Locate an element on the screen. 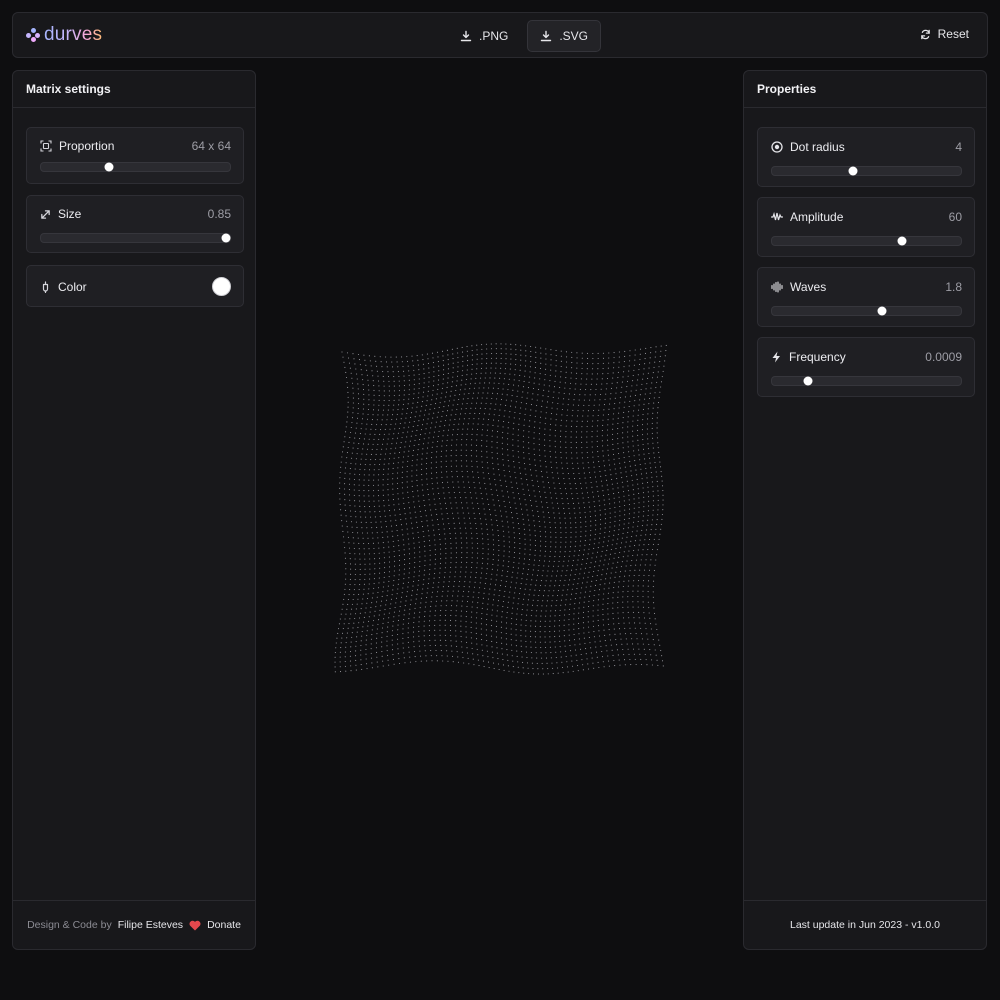  download-png-button: .PNG is located at coordinates (484, 36).